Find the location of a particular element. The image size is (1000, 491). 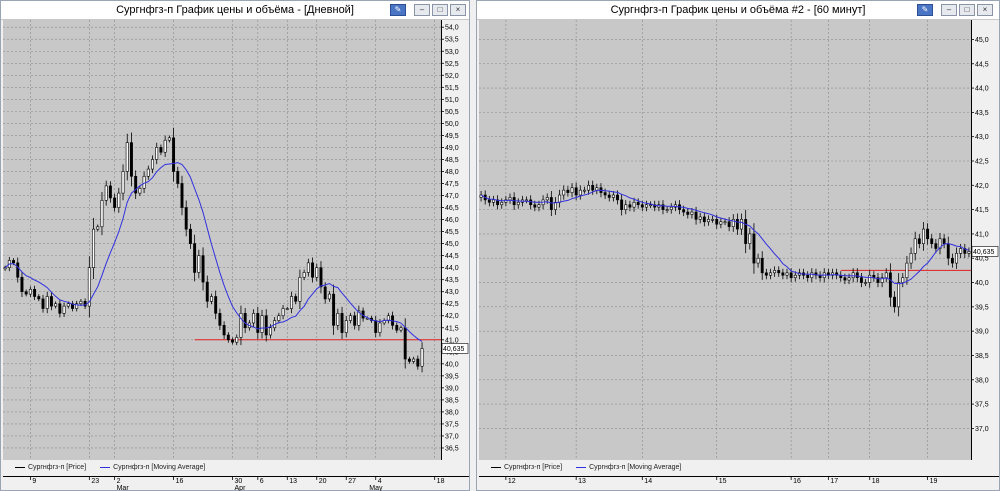

y-tick-label: 47,5 is located at coordinates (452, 184).